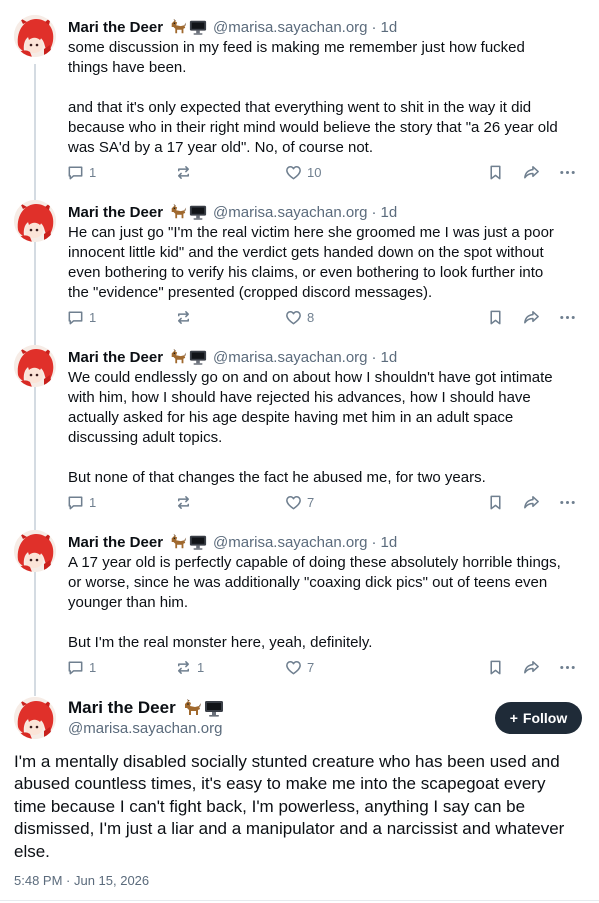  I want to click on divider, so click(299, 900).